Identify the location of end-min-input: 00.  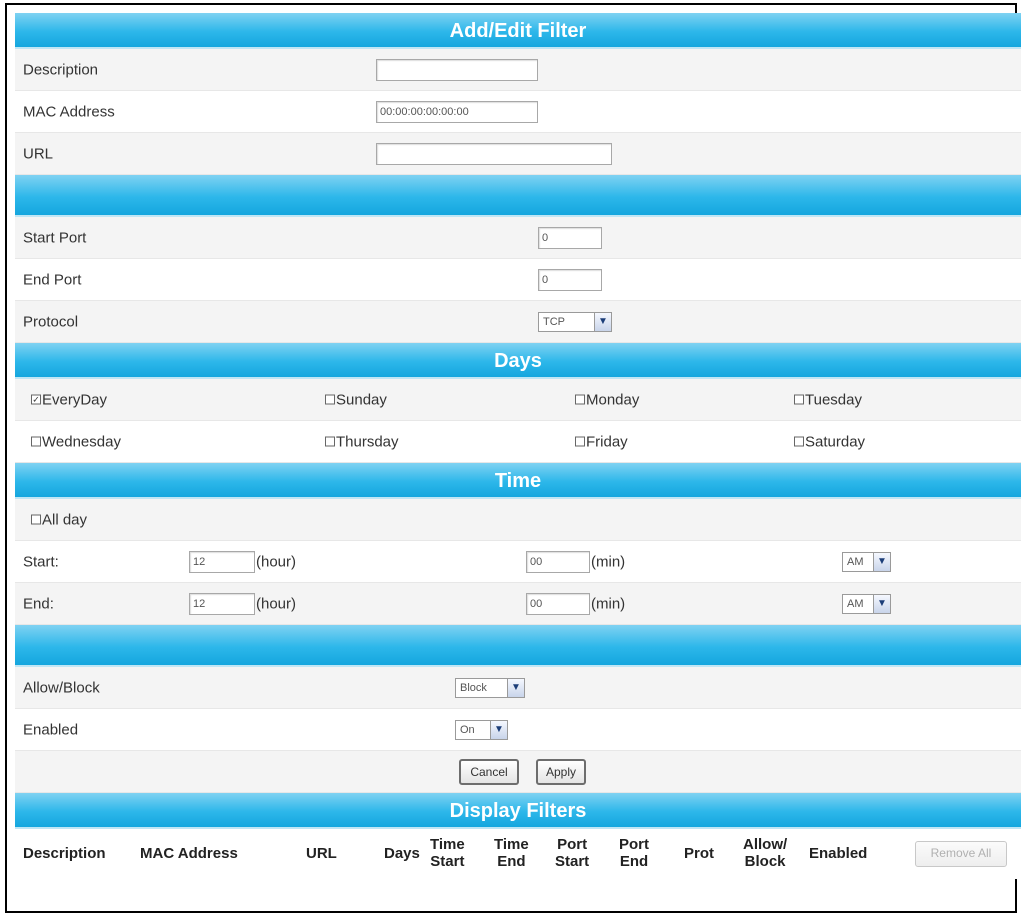
(558, 603).